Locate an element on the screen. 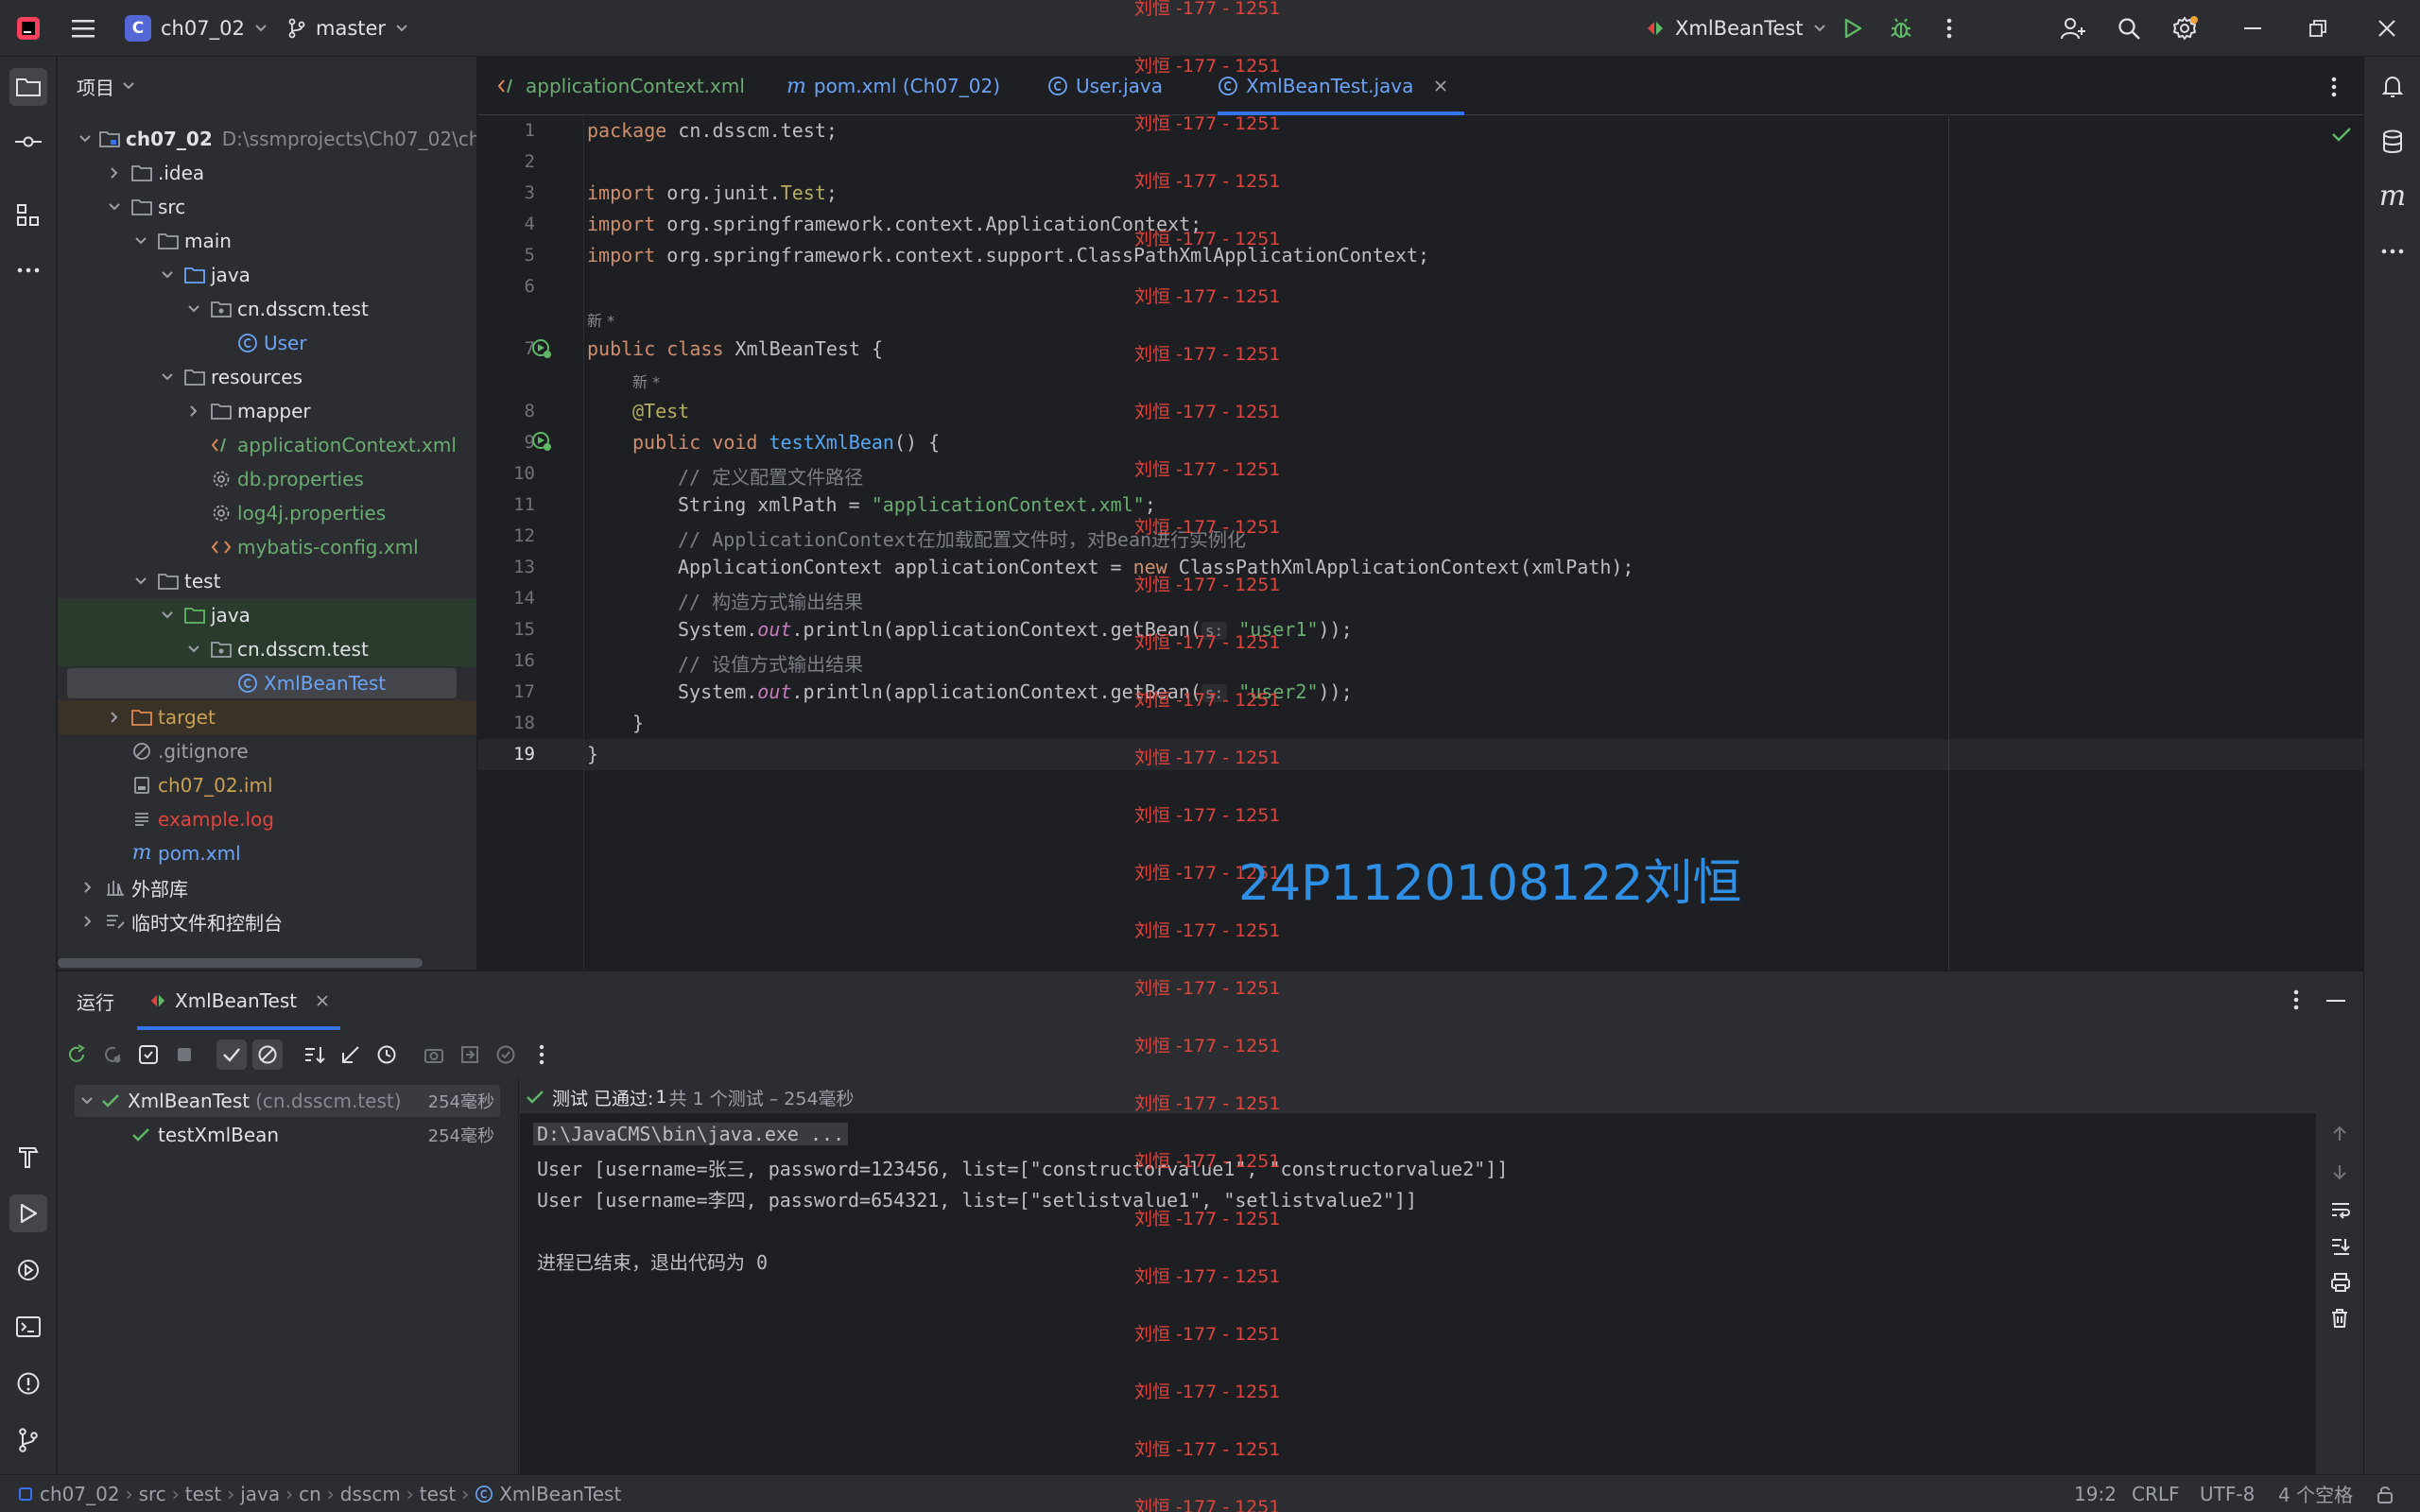 This screenshot has width=2420, height=1512. tab-actions-icon is located at coordinates (2334, 87).